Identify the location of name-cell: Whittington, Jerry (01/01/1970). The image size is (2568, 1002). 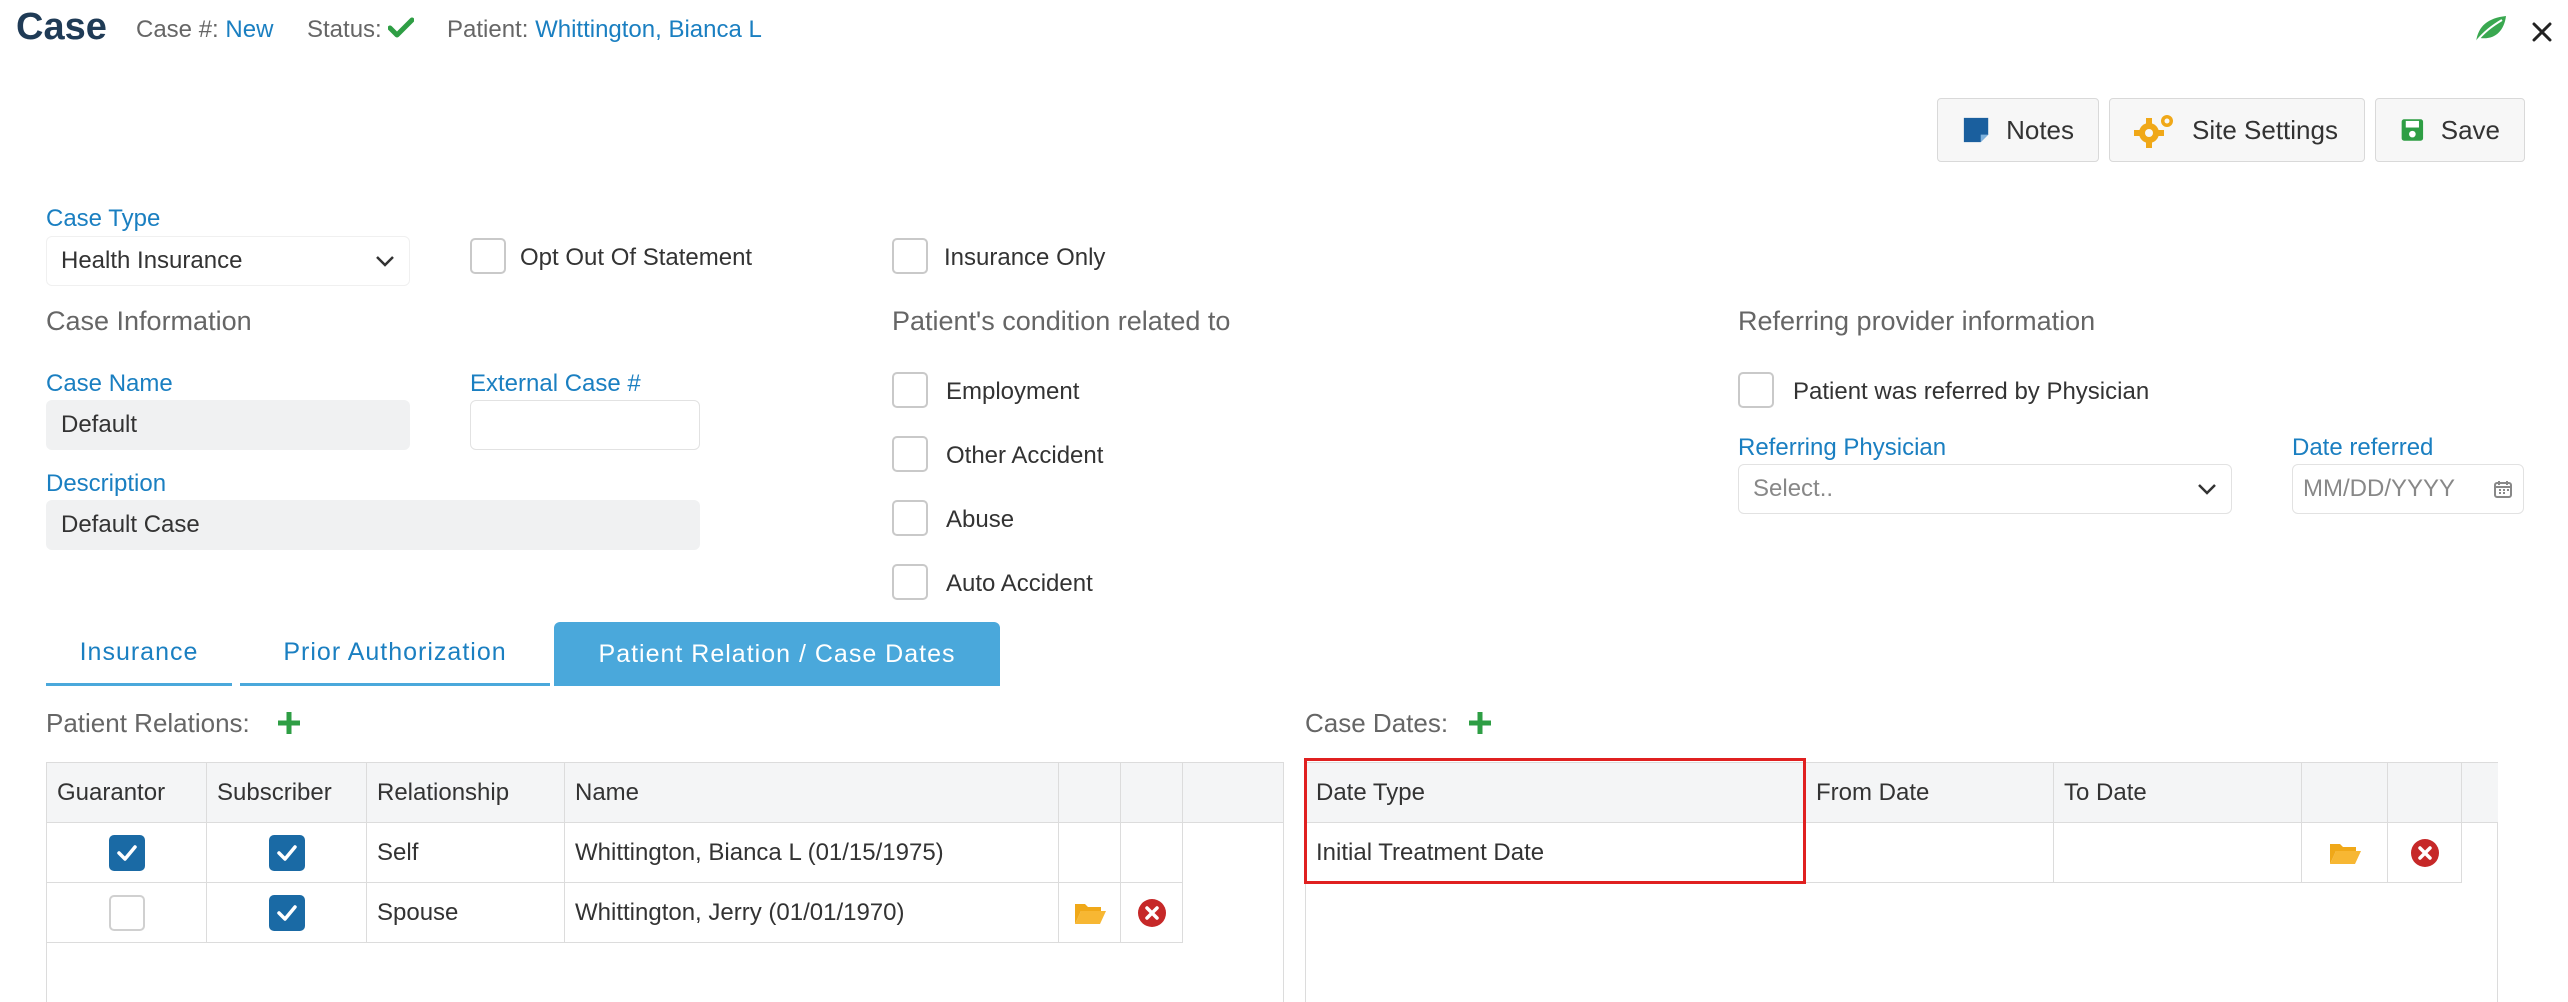
(812, 913).